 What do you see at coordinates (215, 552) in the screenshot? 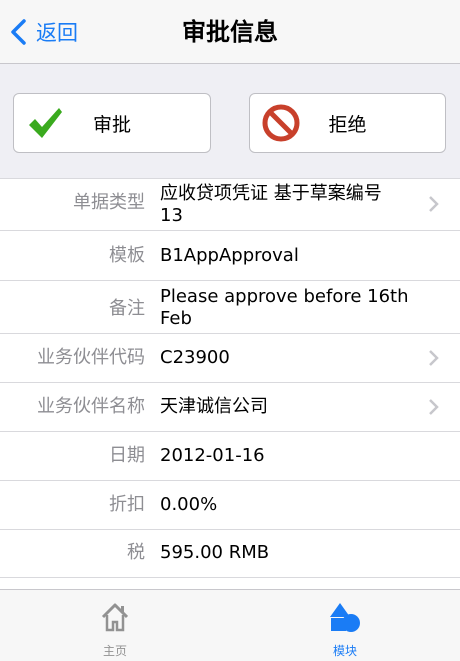
I see `row-value: 595.00 RMB` at bounding box center [215, 552].